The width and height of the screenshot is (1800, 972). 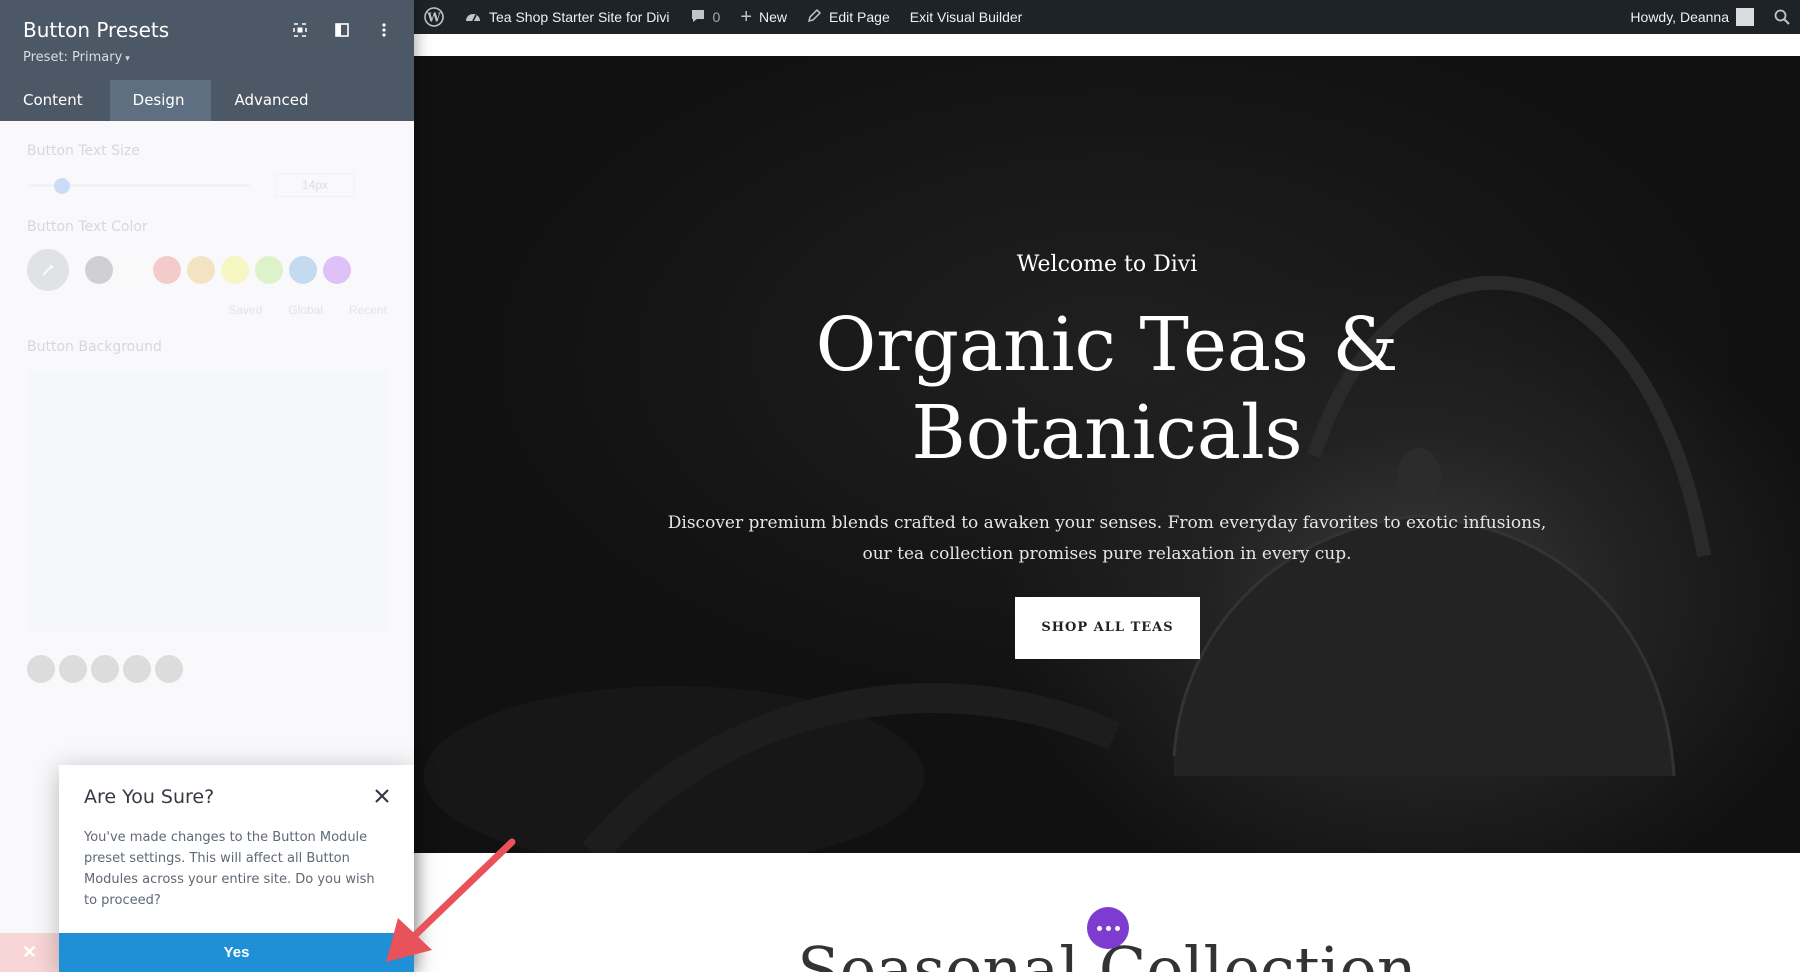 I want to click on tab-content: Content, so click(x=55, y=100).